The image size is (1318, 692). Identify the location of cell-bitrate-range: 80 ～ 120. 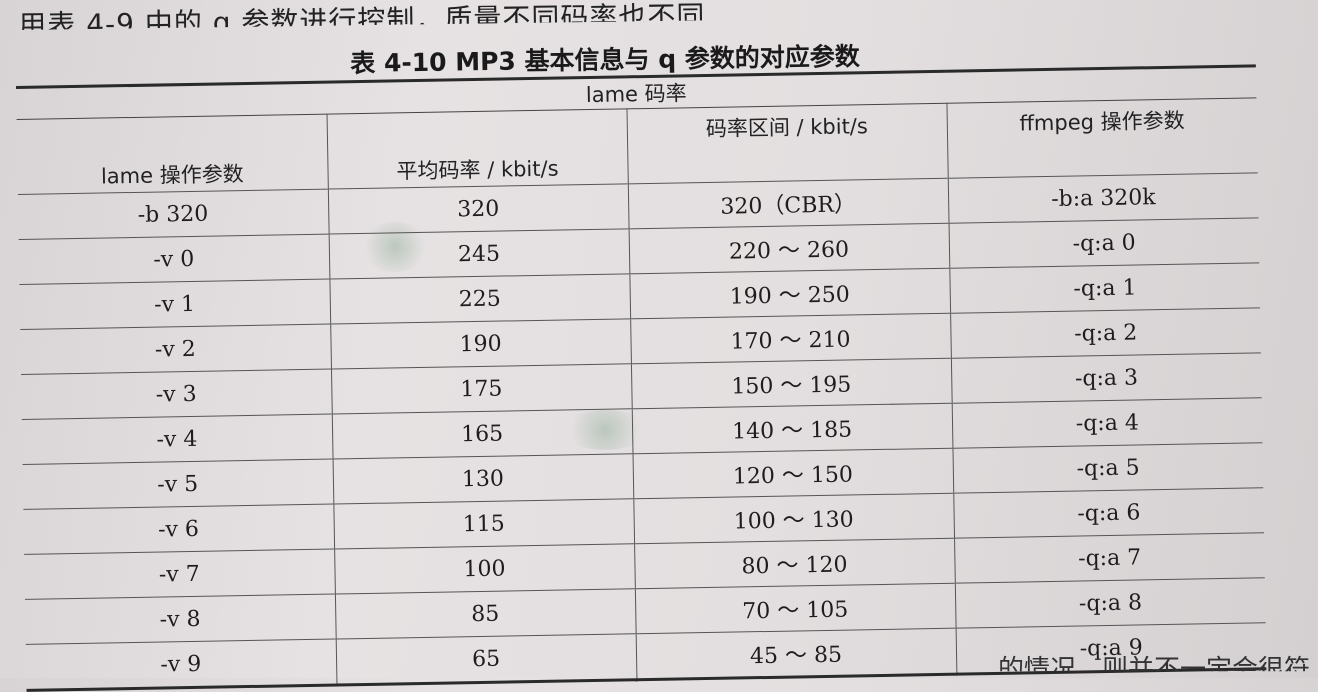
(794, 563).